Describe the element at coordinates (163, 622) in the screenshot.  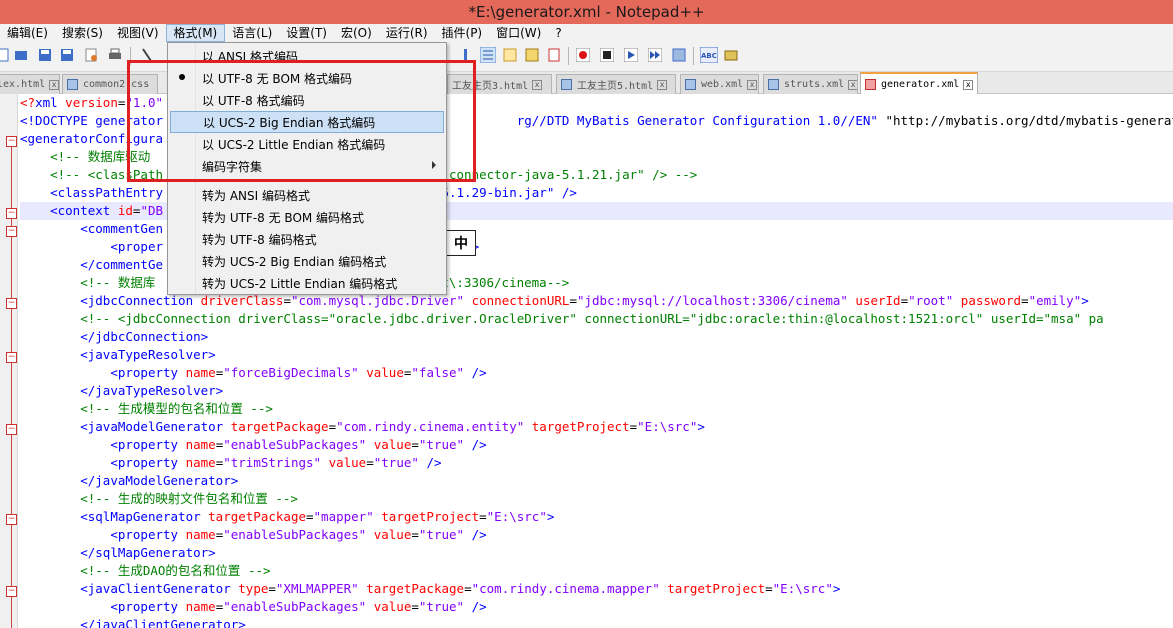
I see `code-token: </javaClientGenerator>` at that location.